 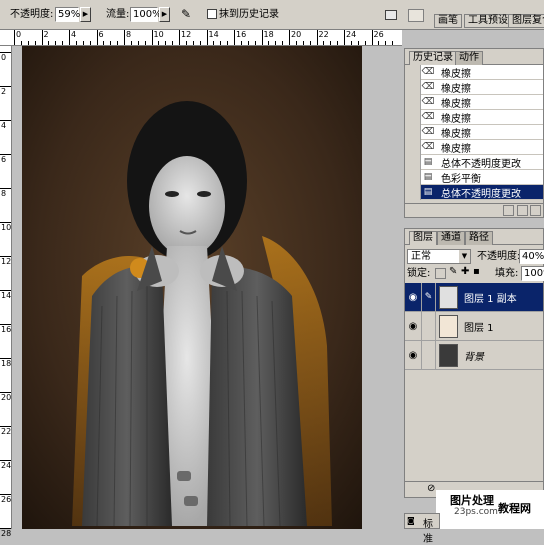 What do you see at coordinates (164, 14) in the screenshot?
I see `flow-slider-button: ▶` at bounding box center [164, 14].